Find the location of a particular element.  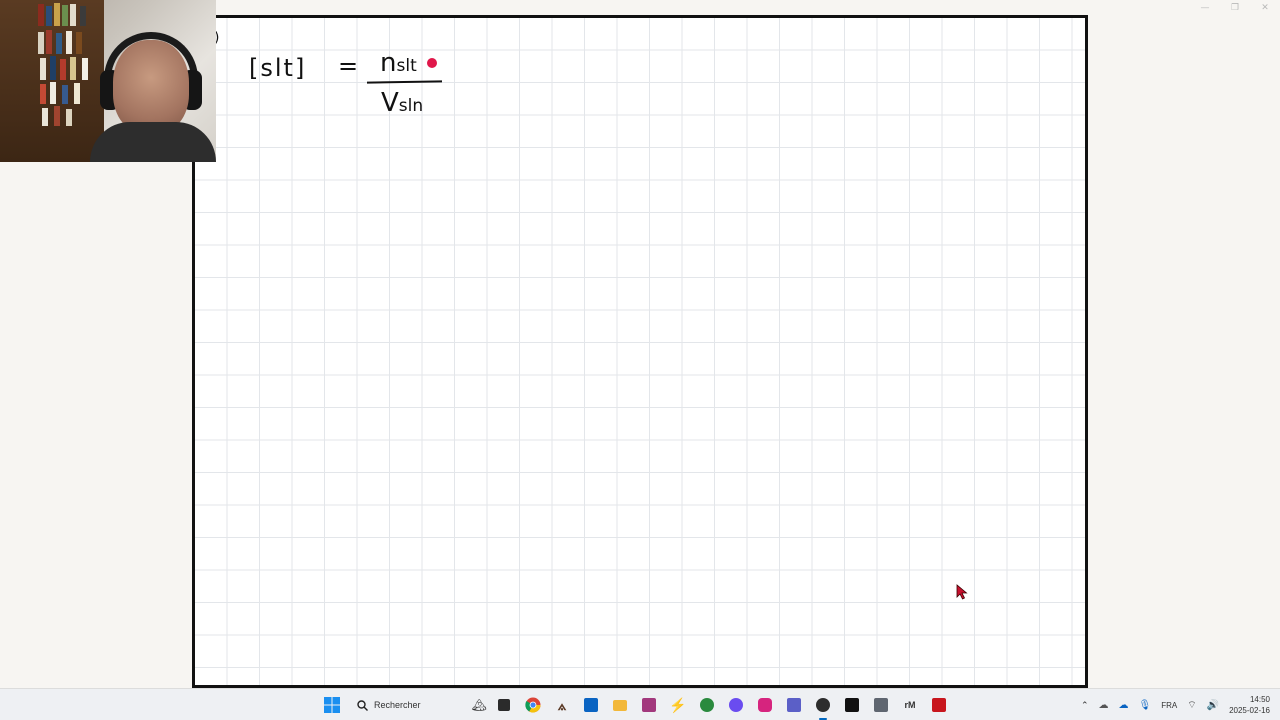

file-explorer-icon is located at coordinates (504, 705).